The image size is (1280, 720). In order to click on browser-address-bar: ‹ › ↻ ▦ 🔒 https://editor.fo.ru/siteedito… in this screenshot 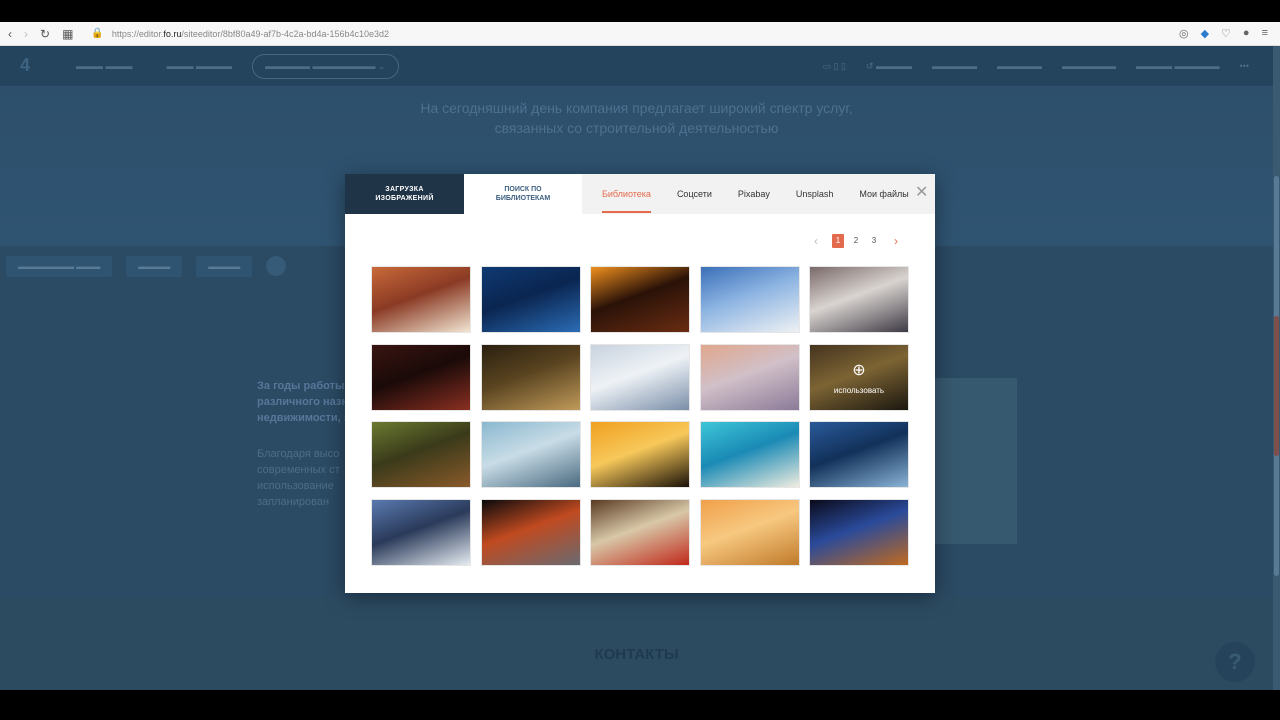, I will do `click(640, 34)`.